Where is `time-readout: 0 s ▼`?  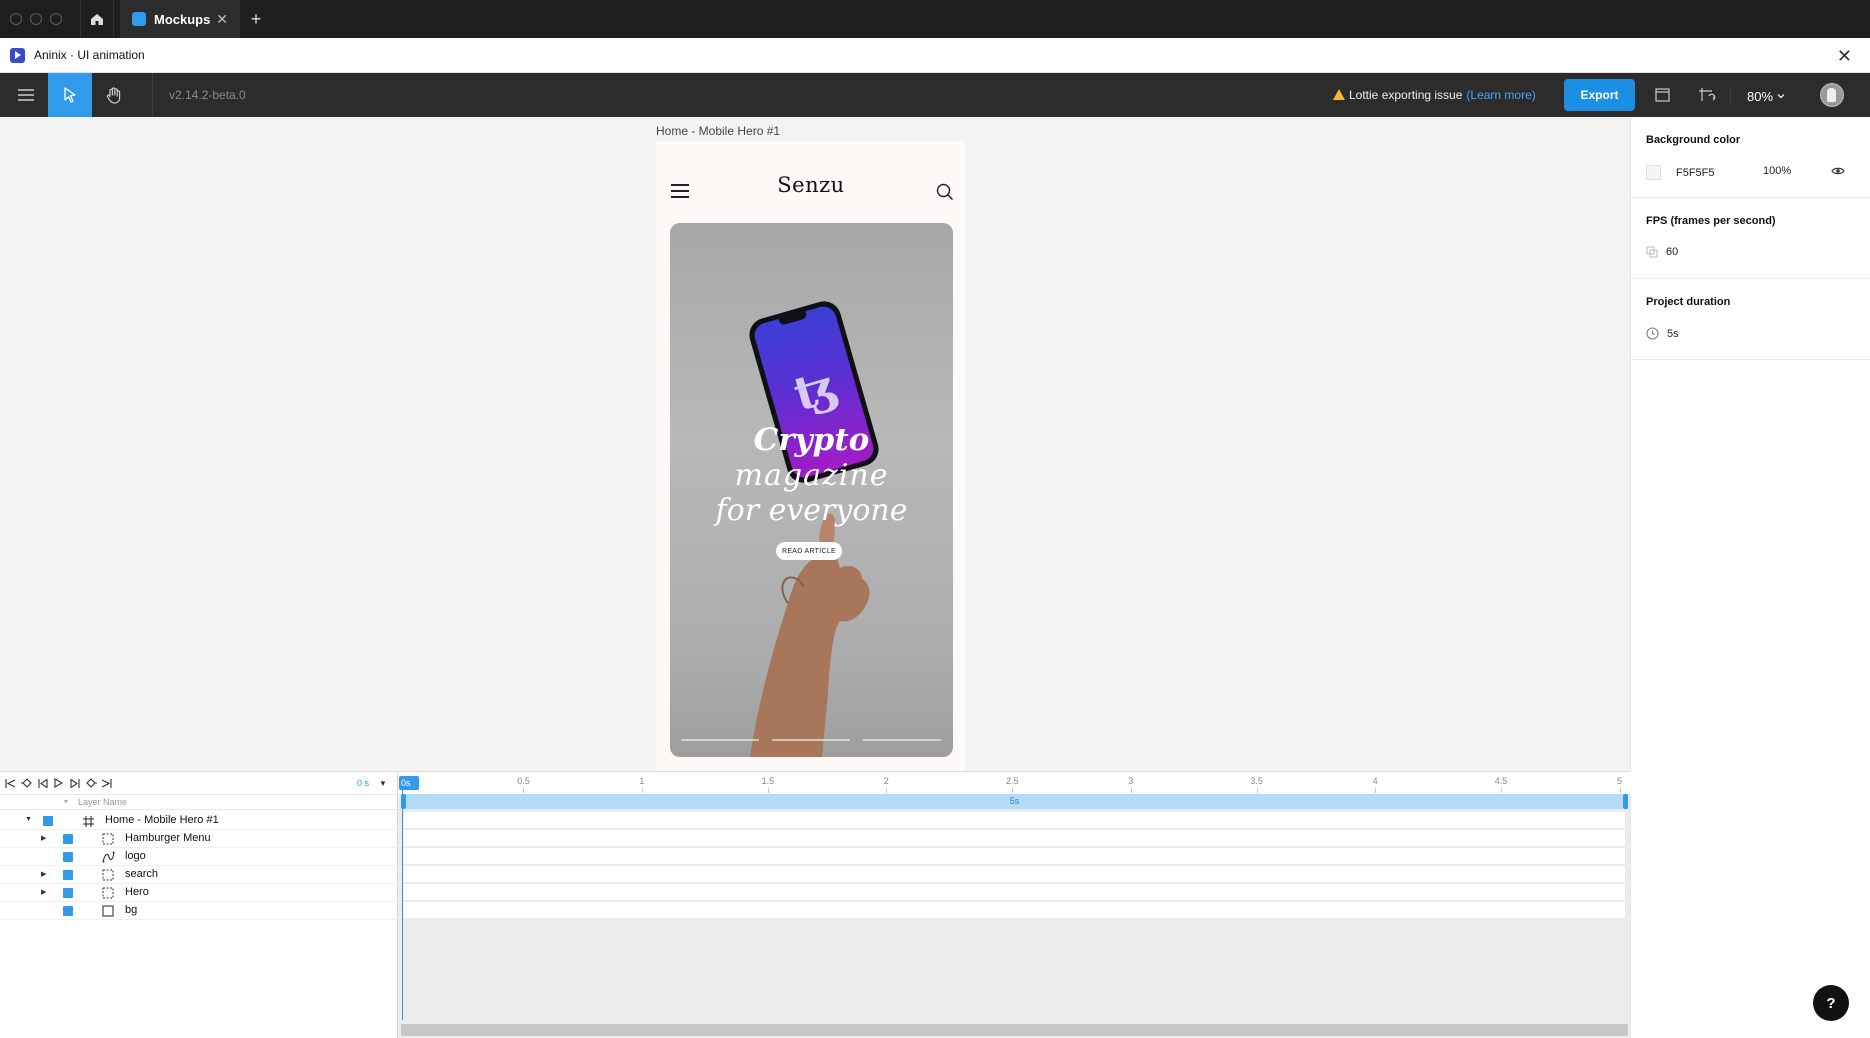 time-readout: 0 s ▼ is located at coordinates (372, 783).